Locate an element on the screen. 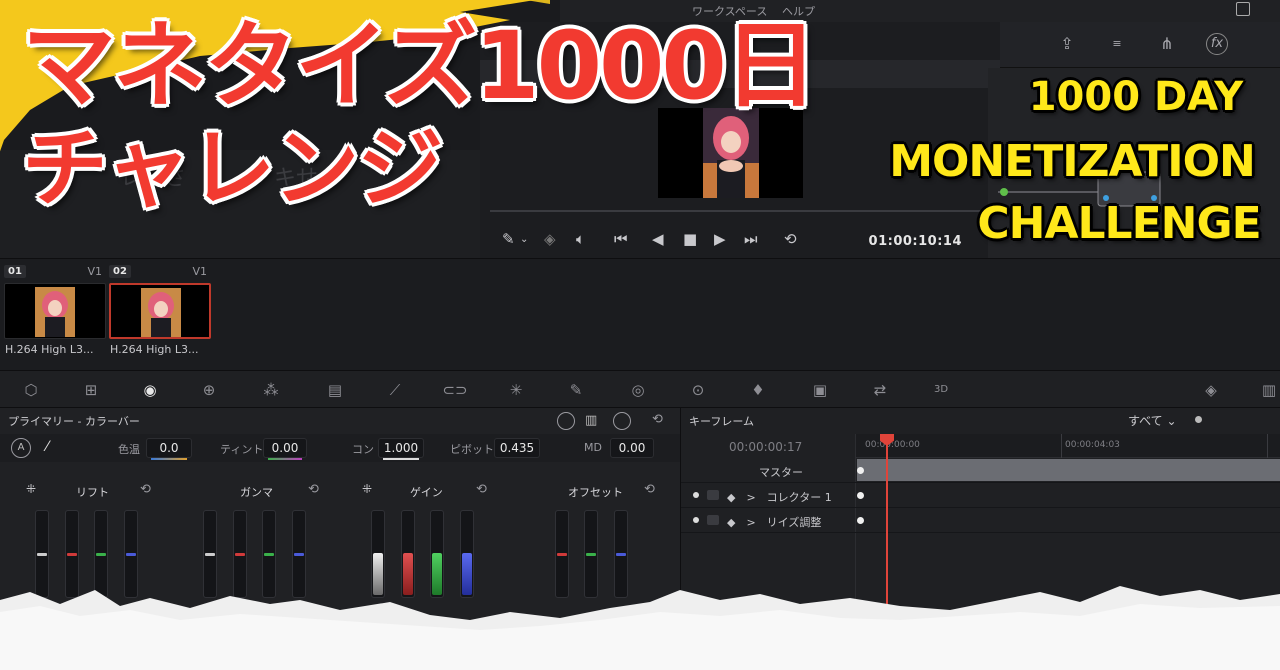 The height and width of the screenshot is (670, 1280). keyframes-toggle-icon: ◈ is located at coordinates (1211, 390).